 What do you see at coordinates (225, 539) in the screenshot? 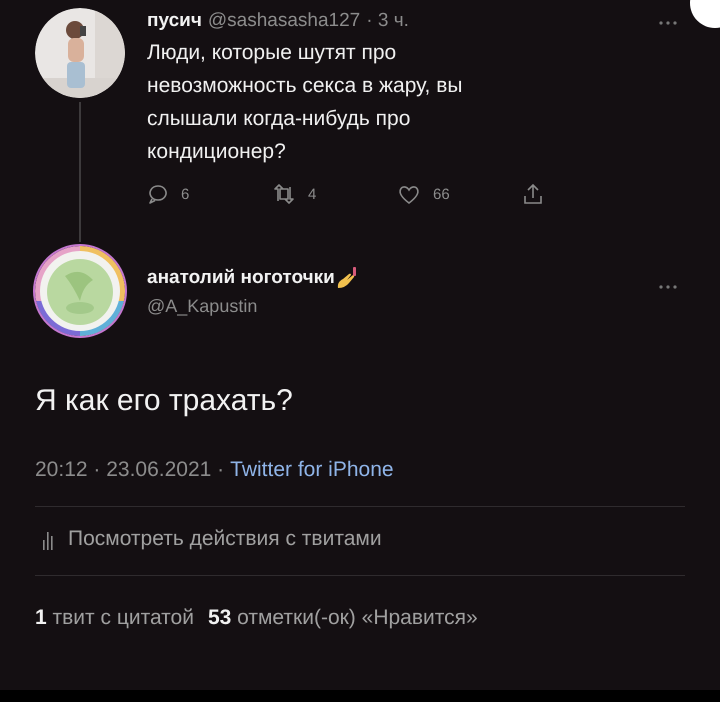
I see `tweet-activity-link: Посмотреть действия с твитами` at bounding box center [225, 539].